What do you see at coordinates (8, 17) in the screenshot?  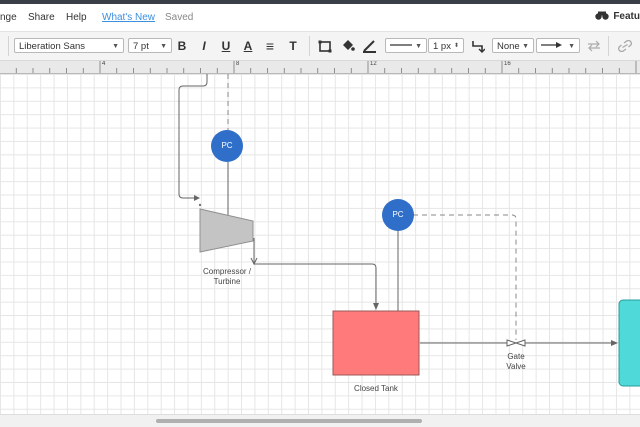 I see `menu-item-change: nge` at bounding box center [8, 17].